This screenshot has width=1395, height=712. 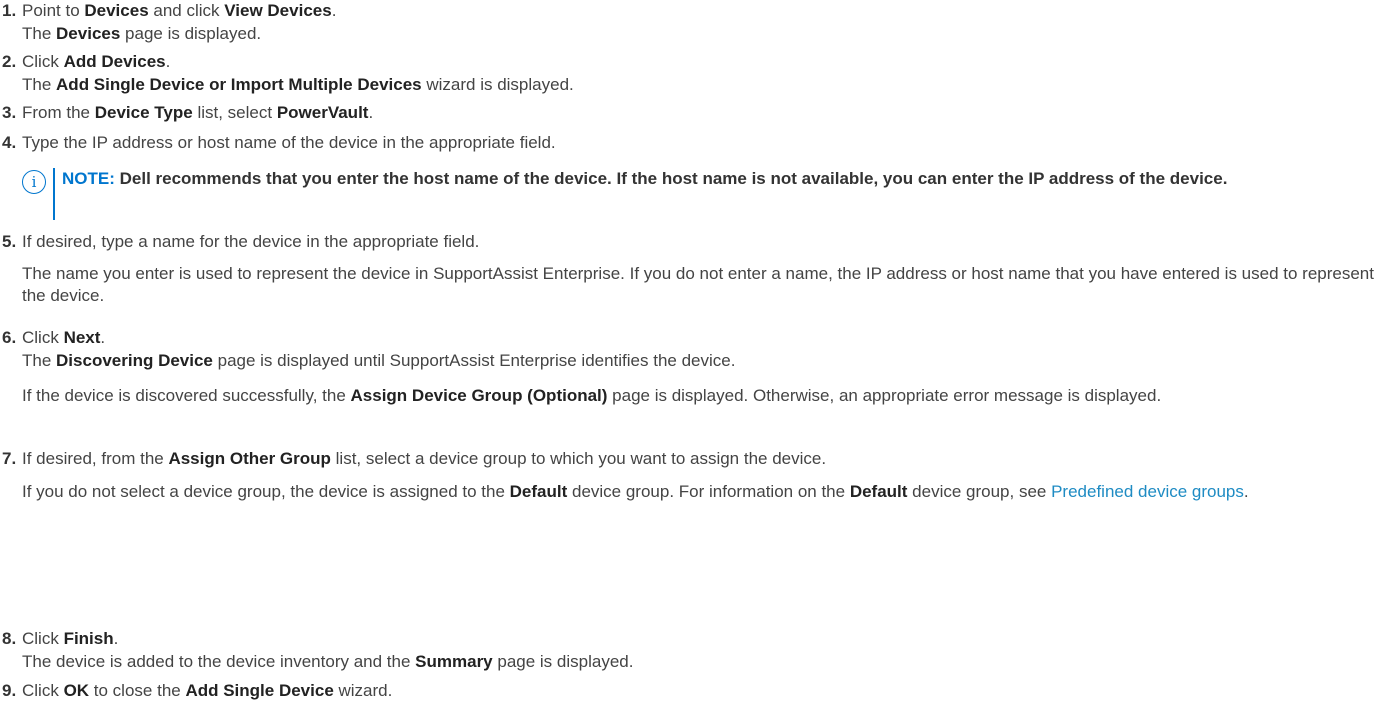 I want to click on step-text: Point to Devices and click View Devices., so click(x=179, y=10).